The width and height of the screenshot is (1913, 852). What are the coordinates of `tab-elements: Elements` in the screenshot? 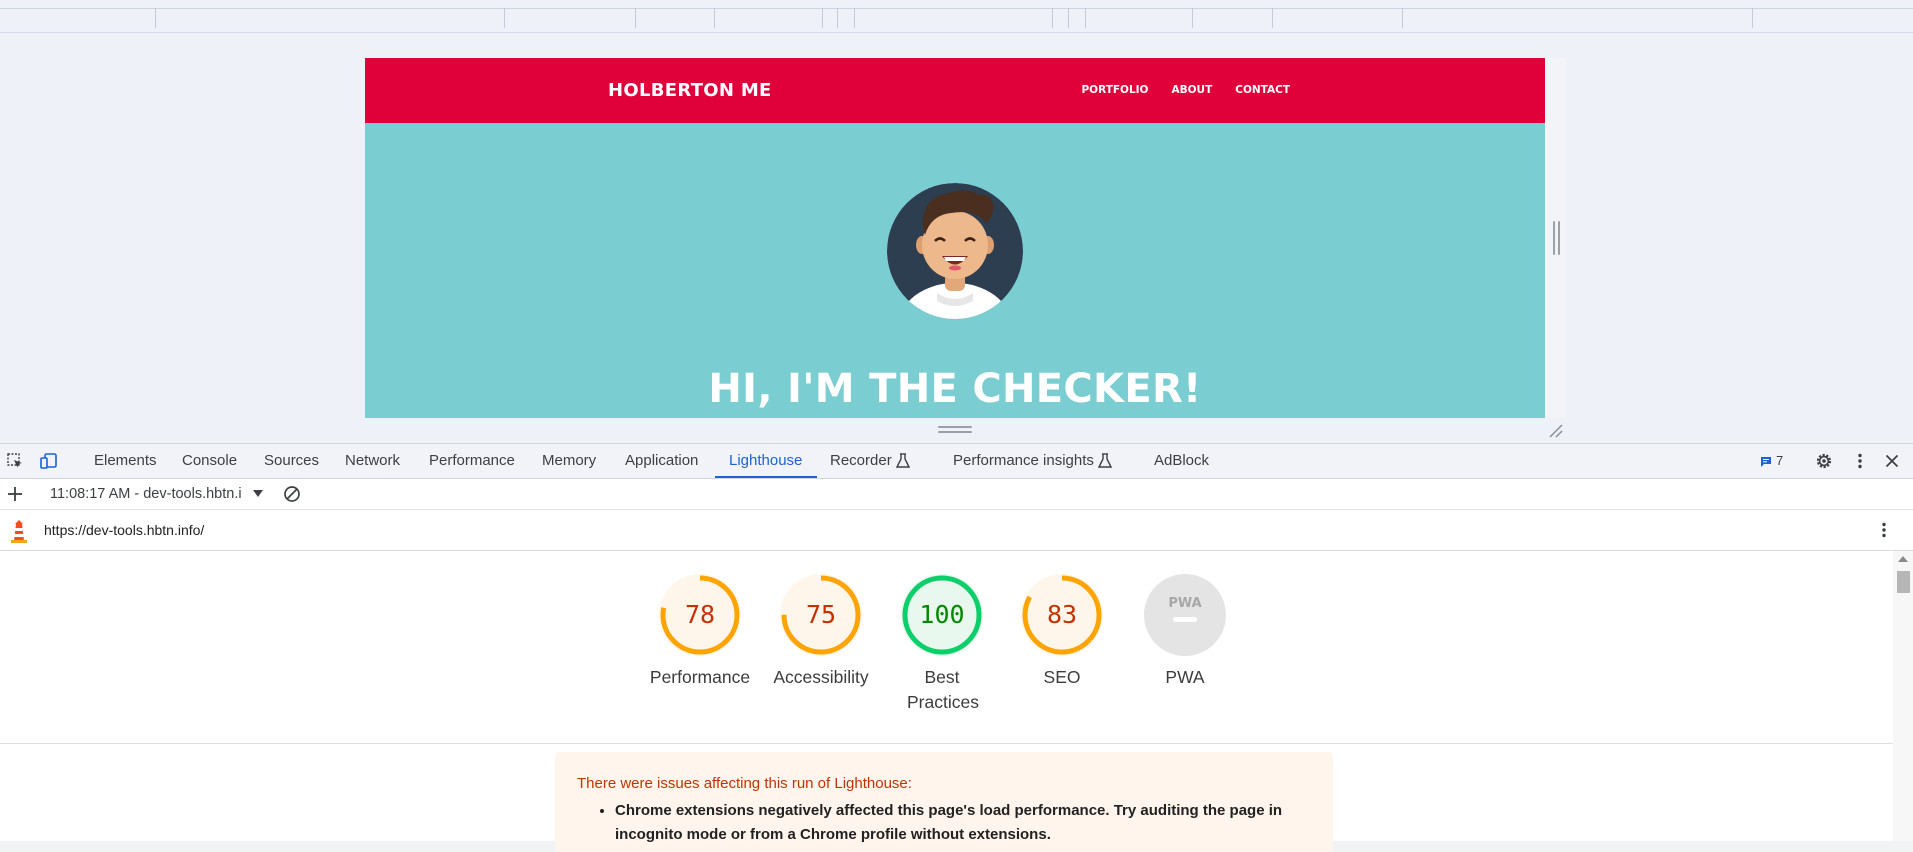 It's located at (125, 461).